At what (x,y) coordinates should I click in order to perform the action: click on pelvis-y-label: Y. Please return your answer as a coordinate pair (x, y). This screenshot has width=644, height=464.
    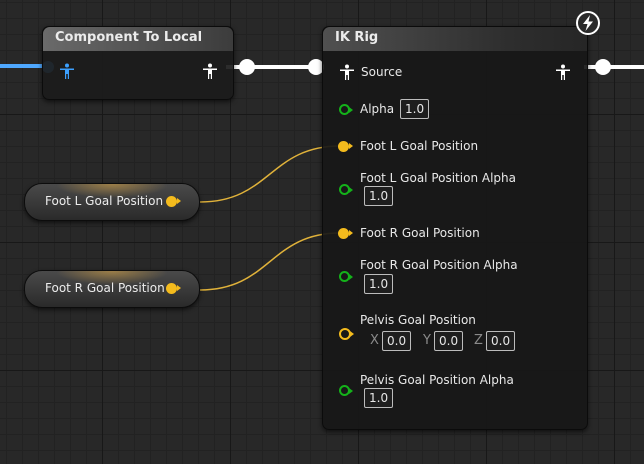
    Looking at the image, I should click on (427, 340).